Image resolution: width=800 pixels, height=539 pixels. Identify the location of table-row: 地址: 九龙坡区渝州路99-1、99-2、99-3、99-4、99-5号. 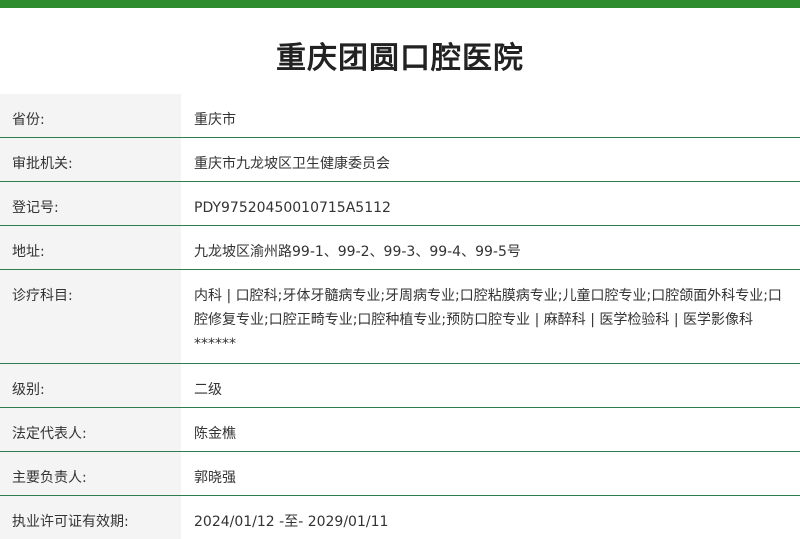
(400, 247).